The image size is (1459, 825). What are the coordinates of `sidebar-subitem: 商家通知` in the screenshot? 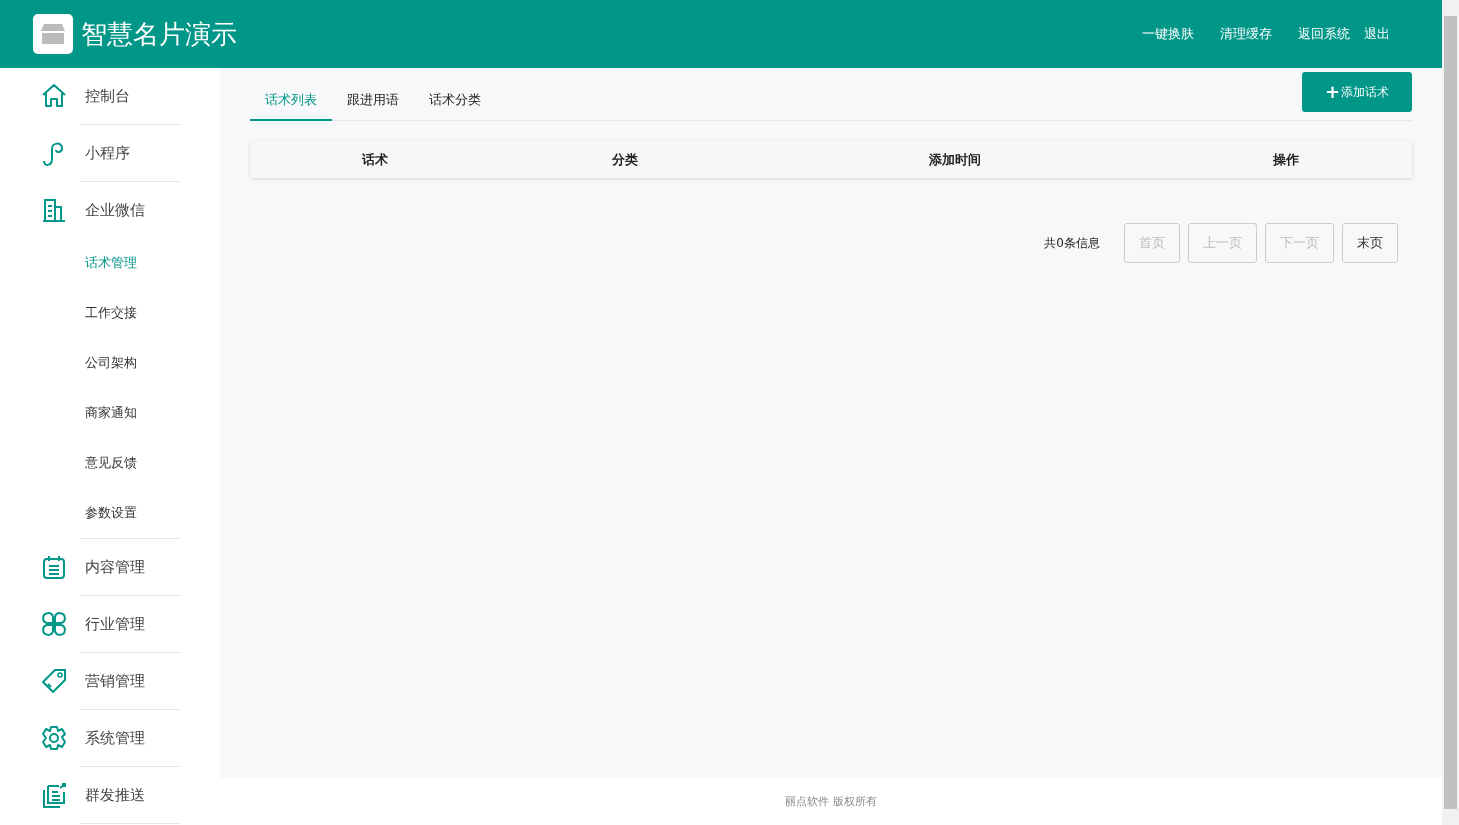 It's located at (110, 413).